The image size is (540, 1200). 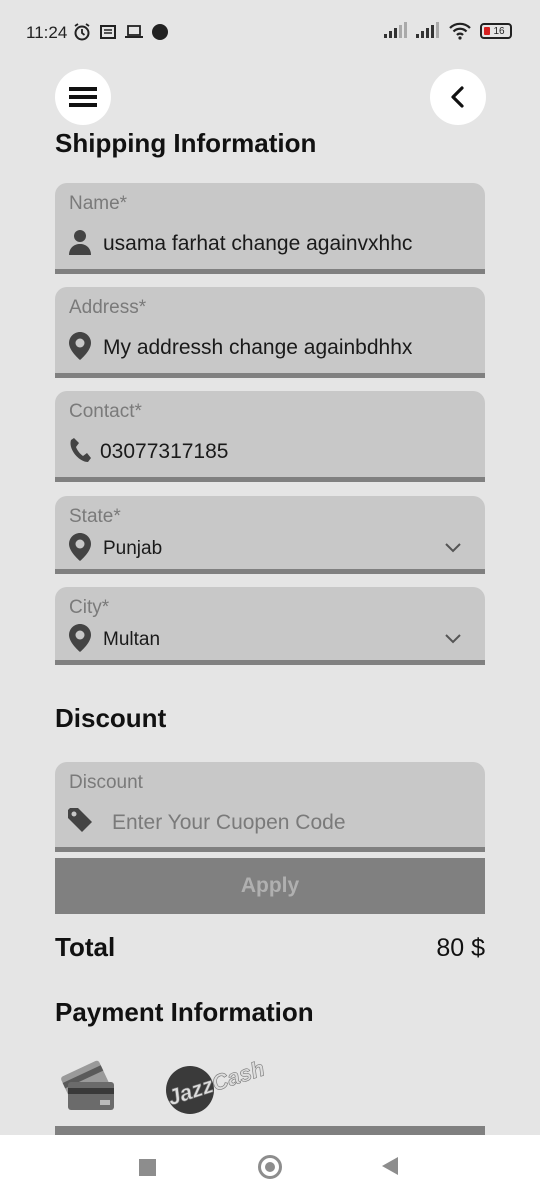 I want to click on name-field: Name* usama farhat change againvxhhc, so click(x=270, y=228).